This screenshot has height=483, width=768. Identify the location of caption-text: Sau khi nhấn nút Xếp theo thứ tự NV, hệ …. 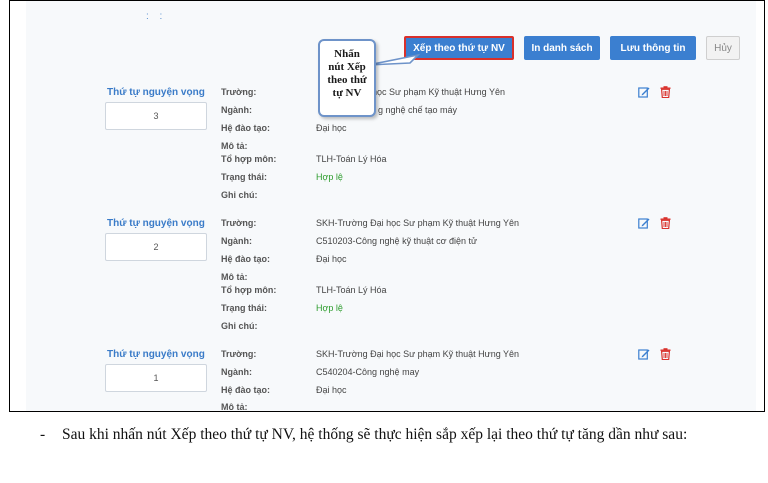
(375, 434).